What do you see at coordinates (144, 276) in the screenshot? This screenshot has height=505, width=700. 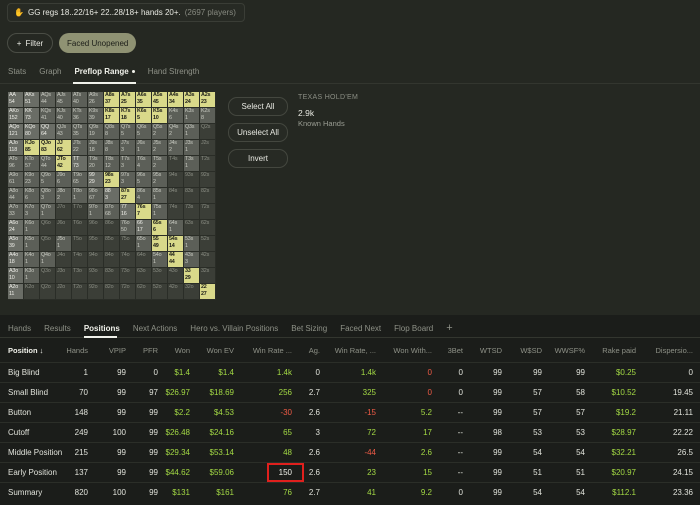 I see `range-cell: 63o` at bounding box center [144, 276].